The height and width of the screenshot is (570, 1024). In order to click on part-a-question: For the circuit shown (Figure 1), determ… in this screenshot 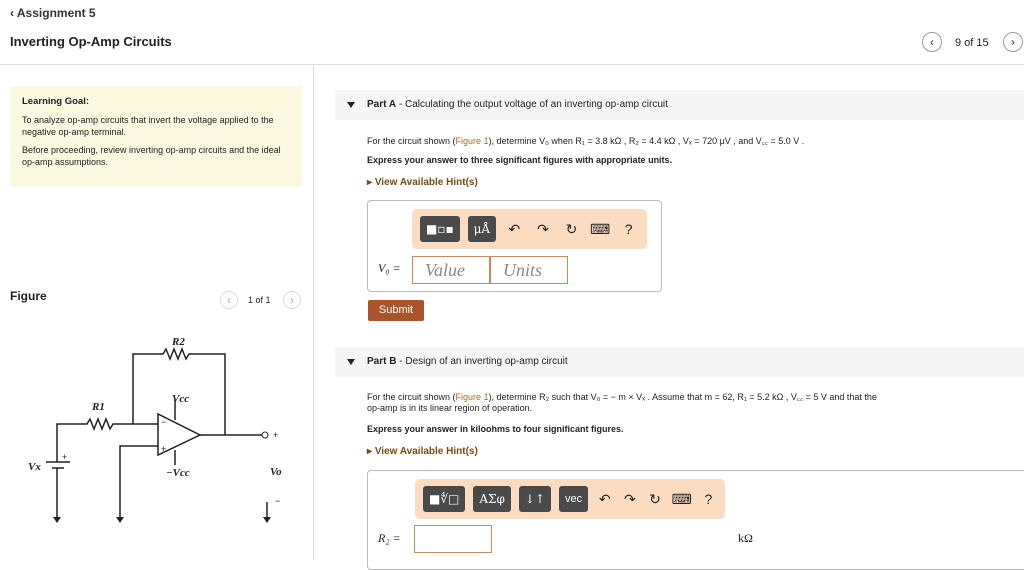, I will do `click(586, 141)`.